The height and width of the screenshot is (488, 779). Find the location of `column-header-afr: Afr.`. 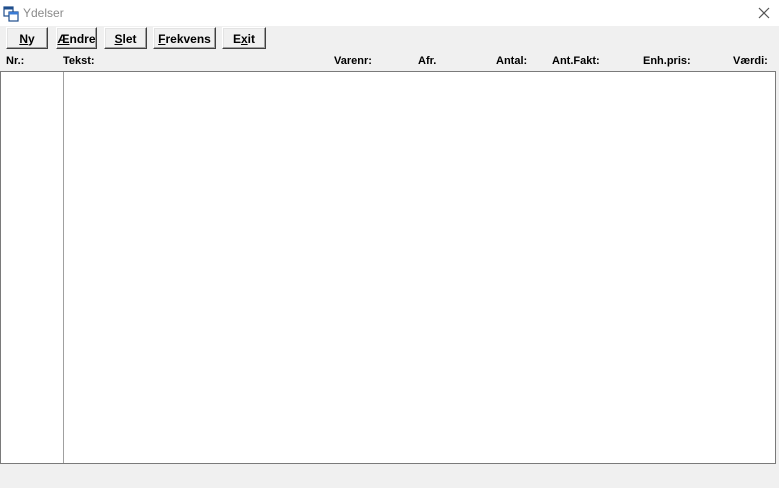

column-header-afr: Afr. is located at coordinates (427, 61).